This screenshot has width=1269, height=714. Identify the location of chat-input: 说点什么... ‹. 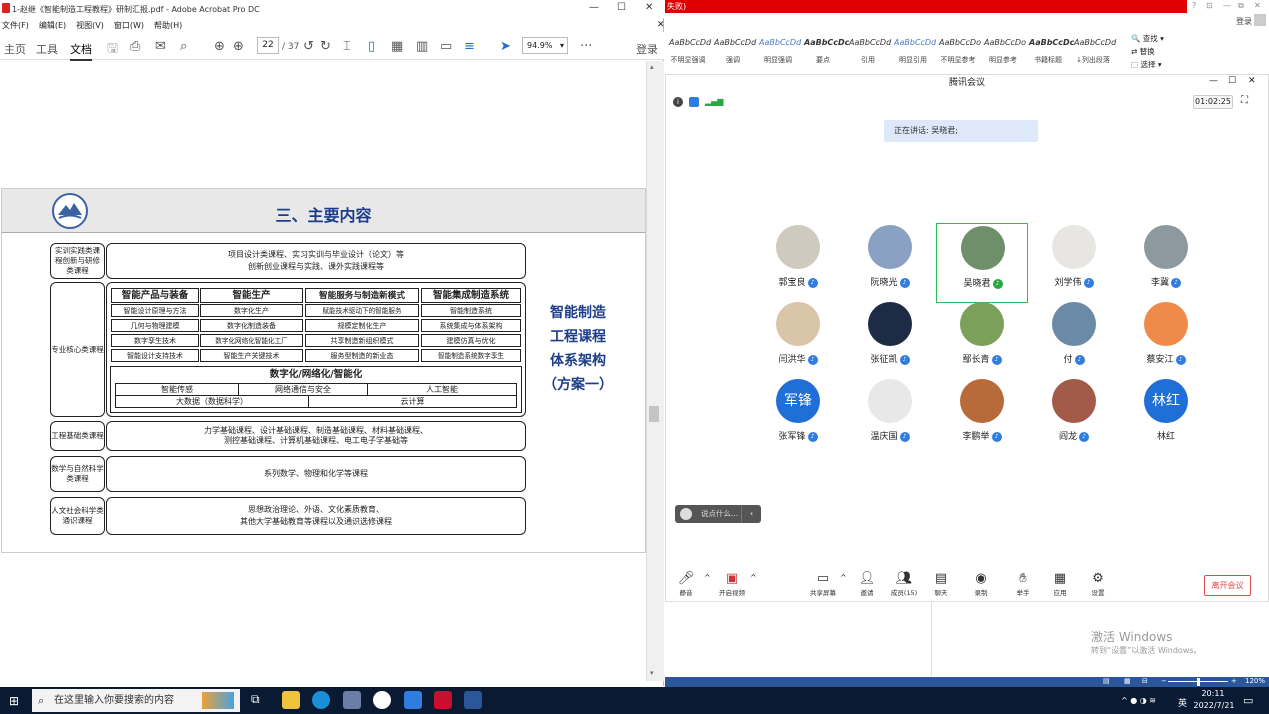
(718, 514).